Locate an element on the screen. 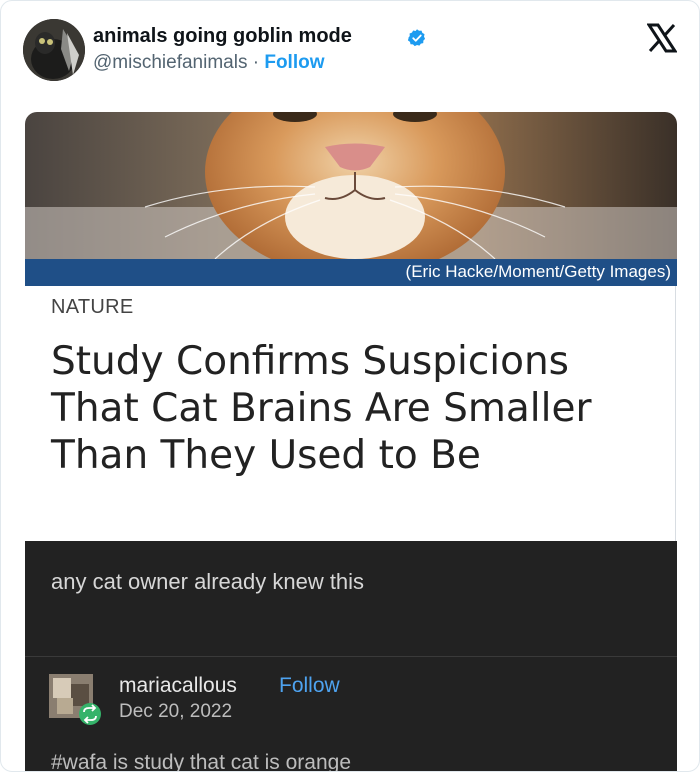 This screenshot has height=772, width=700. comment-text: any cat owner already knew this is located at coordinates (208, 581).